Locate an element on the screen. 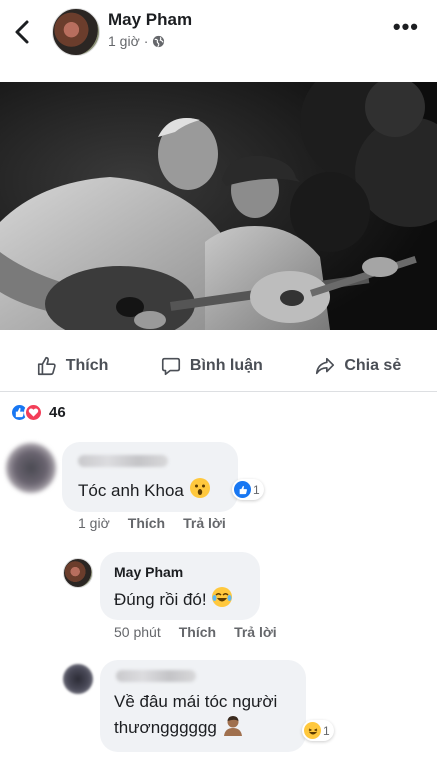 The height and width of the screenshot is (758, 437). thumbs-up-icon is located at coordinates (46, 365).